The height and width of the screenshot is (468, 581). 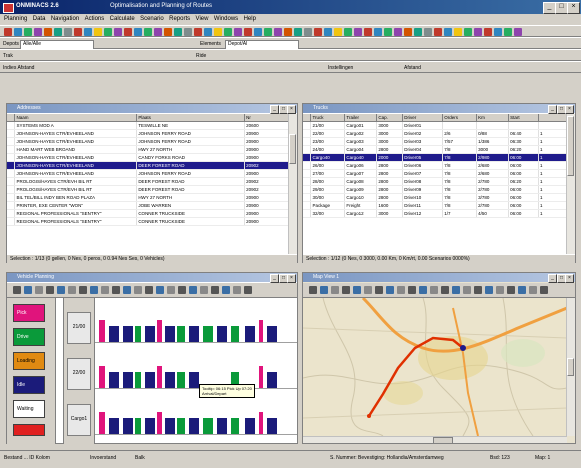 I want to click on table-row: 28/00 Cargo08 2800 Driver08 7/8 2/780 06:20 1, so click(x=435, y=181).